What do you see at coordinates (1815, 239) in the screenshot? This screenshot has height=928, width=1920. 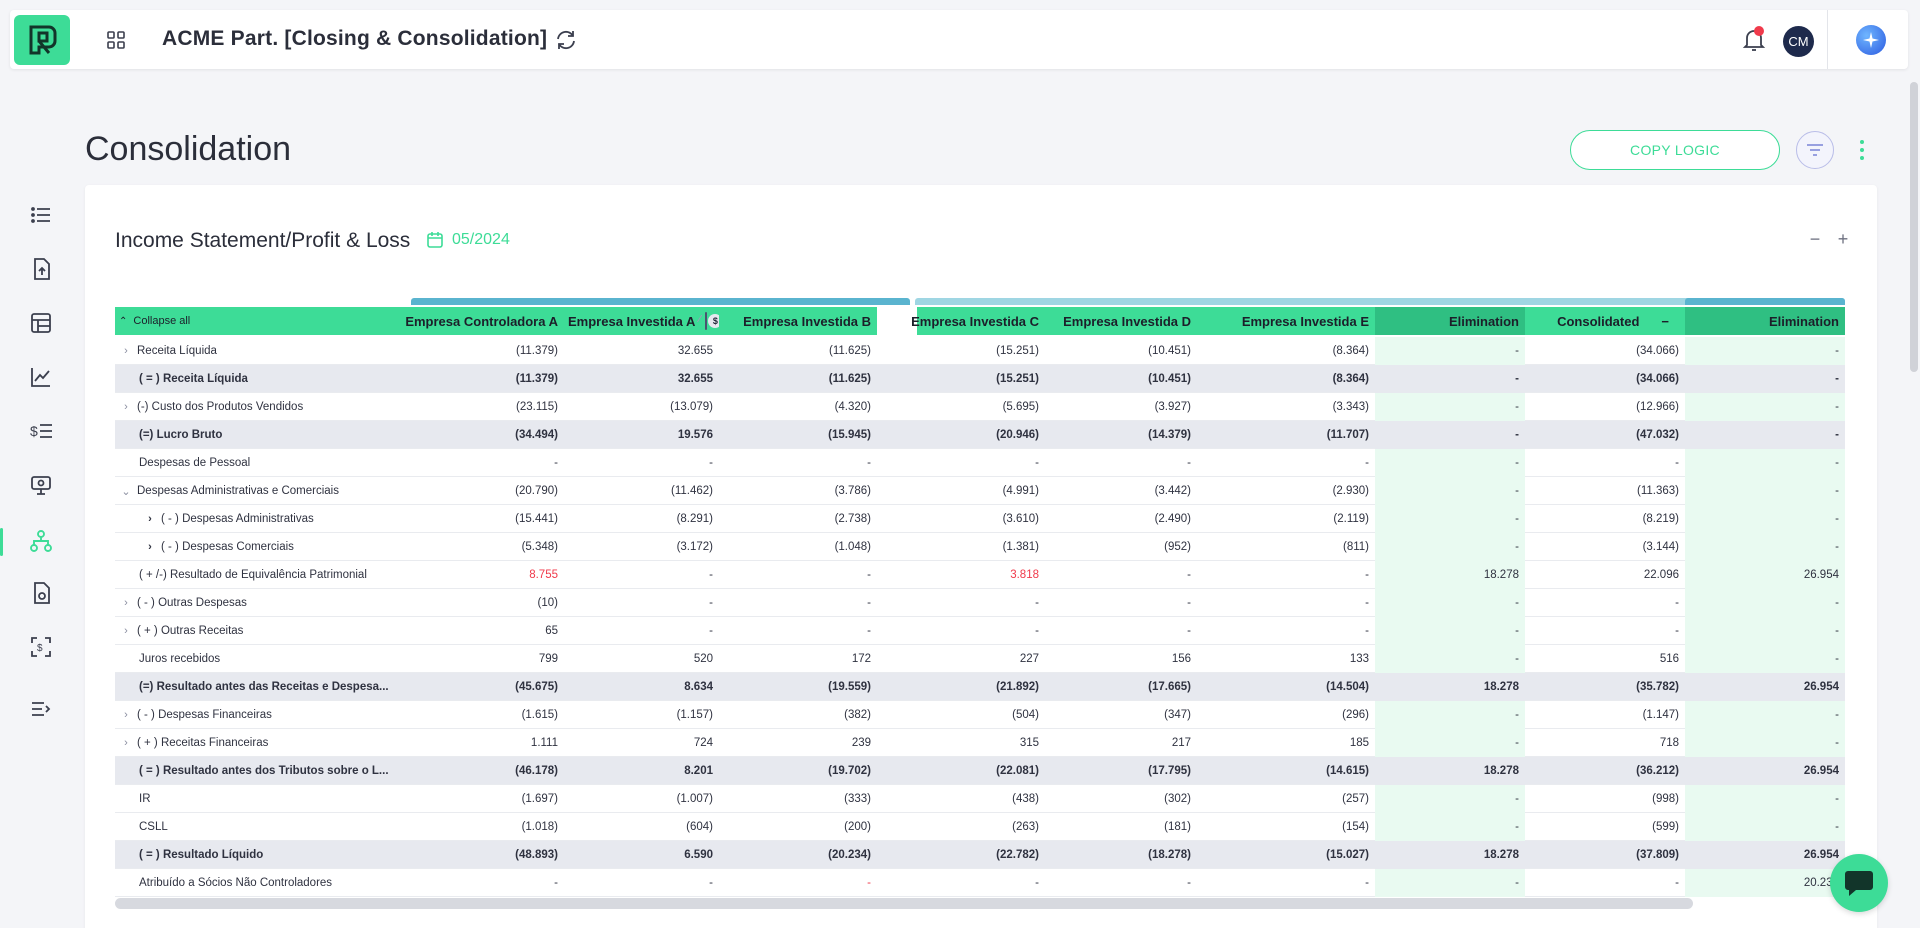 I see `collapse-rows-button: −` at bounding box center [1815, 239].